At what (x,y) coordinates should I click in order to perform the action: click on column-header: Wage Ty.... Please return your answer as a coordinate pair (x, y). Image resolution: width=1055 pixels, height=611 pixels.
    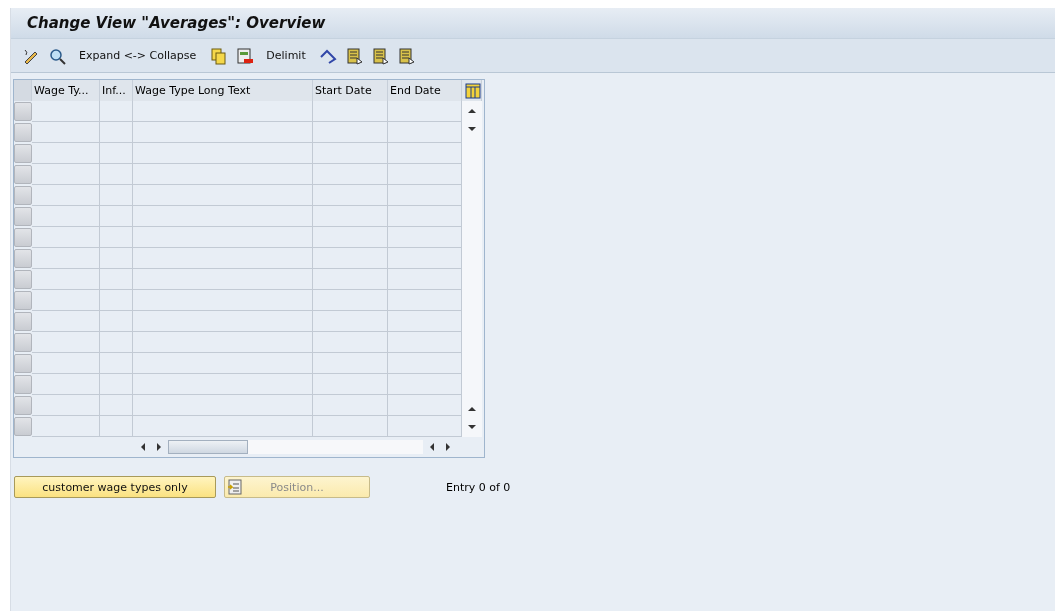
    Looking at the image, I should click on (66, 90).